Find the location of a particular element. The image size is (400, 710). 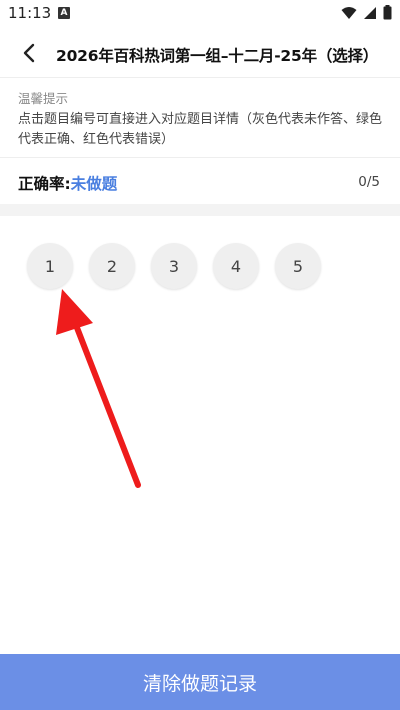

section-divider is located at coordinates (200, 210).